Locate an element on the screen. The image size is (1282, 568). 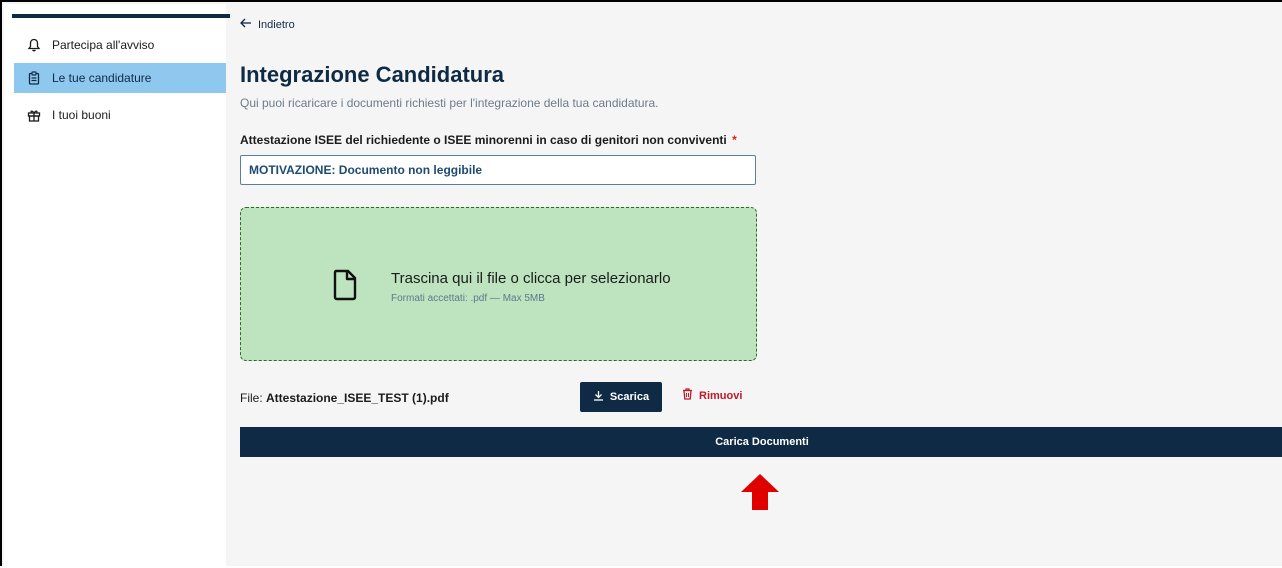
sidebar-item-partecipa: Partecipa all'avviso is located at coordinates (120, 45).